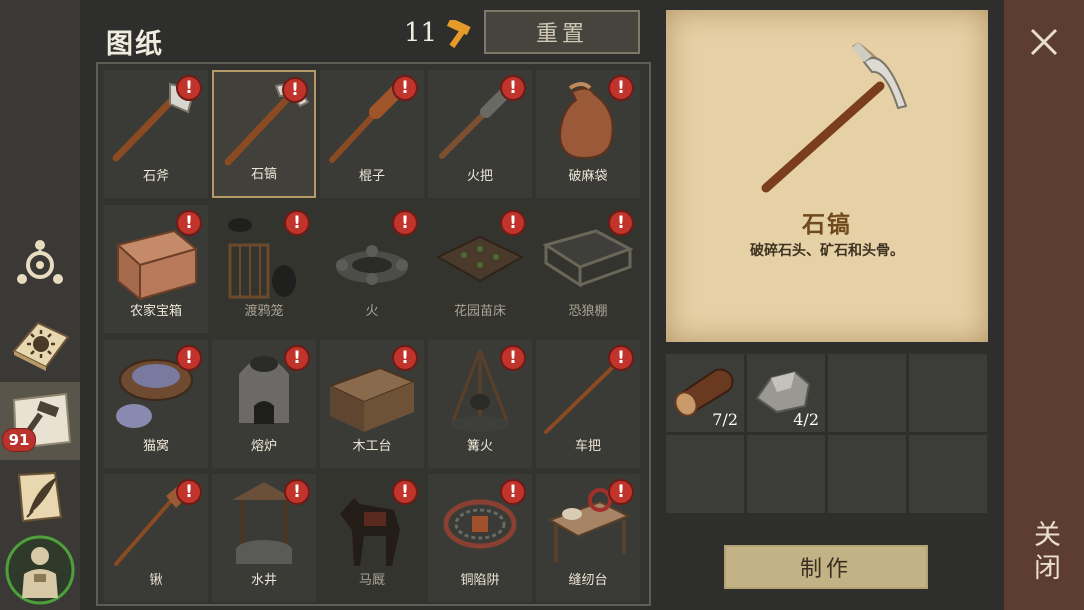 The width and height of the screenshot is (1084, 610). Describe the element at coordinates (480, 269) in the screenshot. I see `blueprint-item-garden-bed: ! 花园苗床` at that location.